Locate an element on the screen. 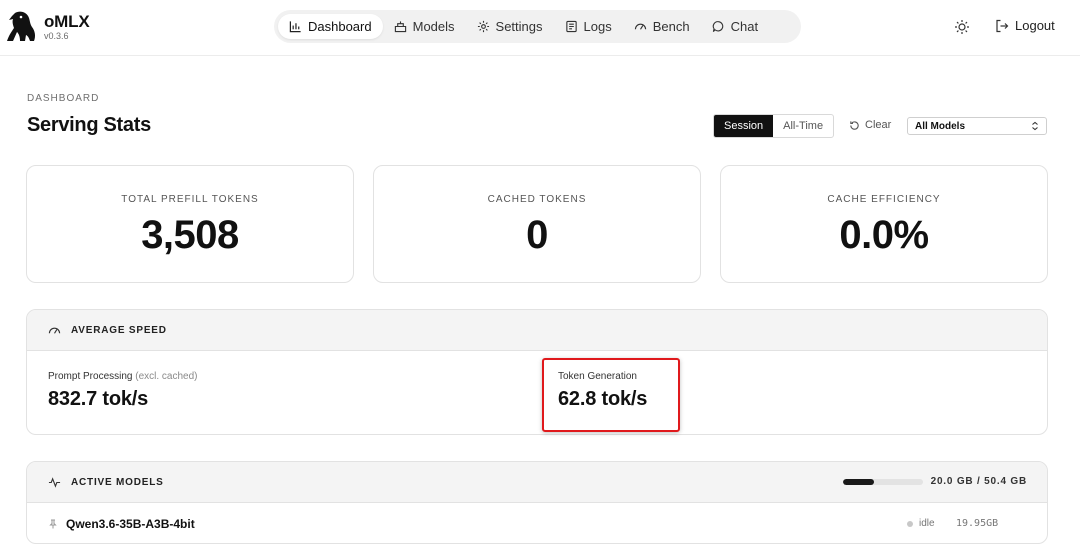  panel-header: ACTIVE MODELS 20.0 GB / 50.4 GB is located at coordinates (537, 482).